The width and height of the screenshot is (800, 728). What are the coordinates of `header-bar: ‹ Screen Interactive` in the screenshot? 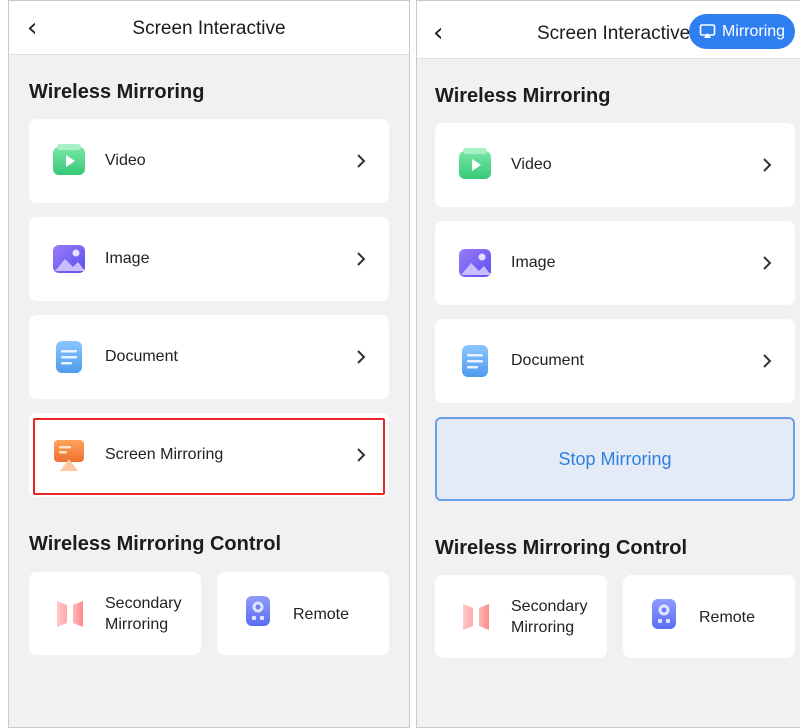 It's located at (209, 28).